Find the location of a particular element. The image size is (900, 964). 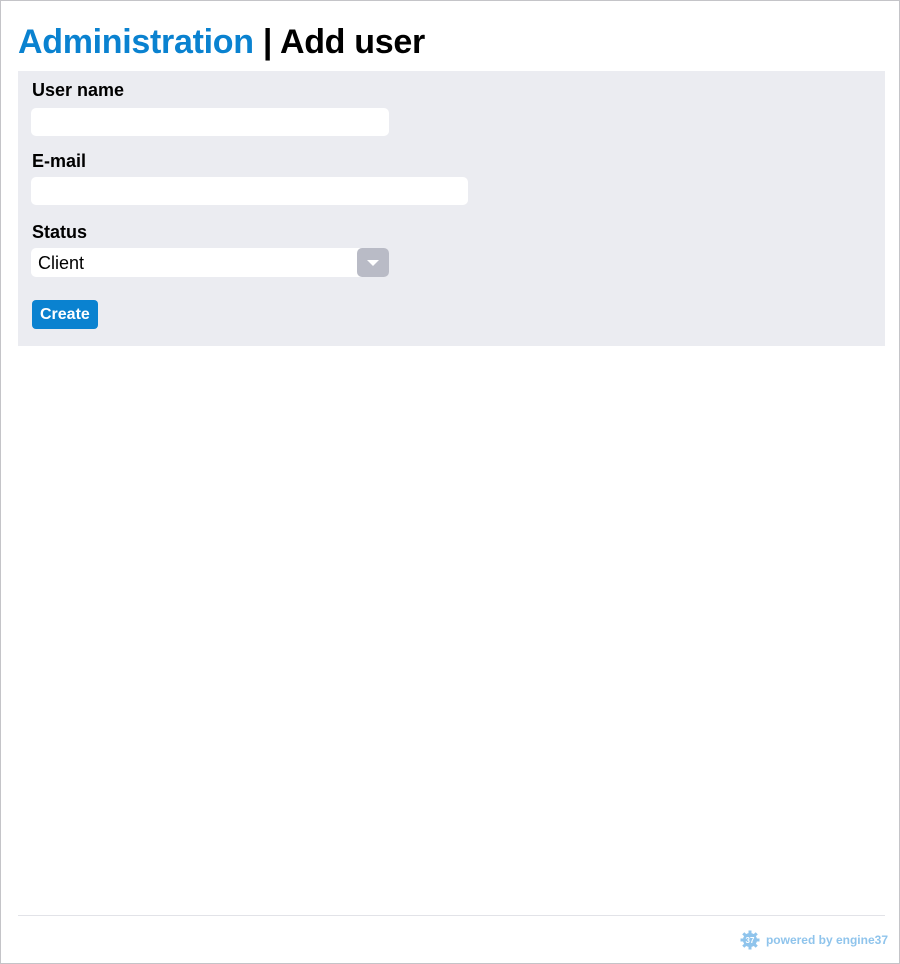

gear-icon: 37 is located at coordinates (750, 940).